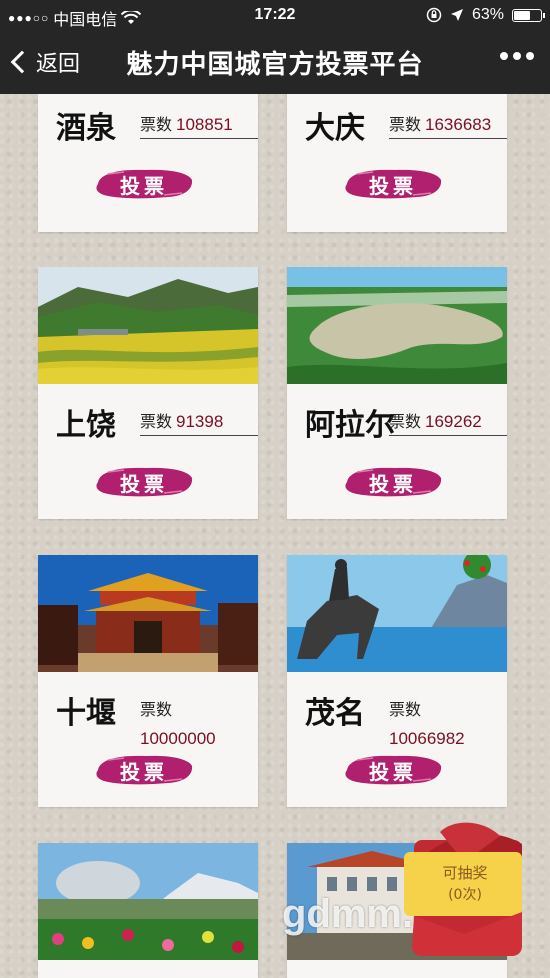  I want to click on city-name: 十堰, so click(86, 713).